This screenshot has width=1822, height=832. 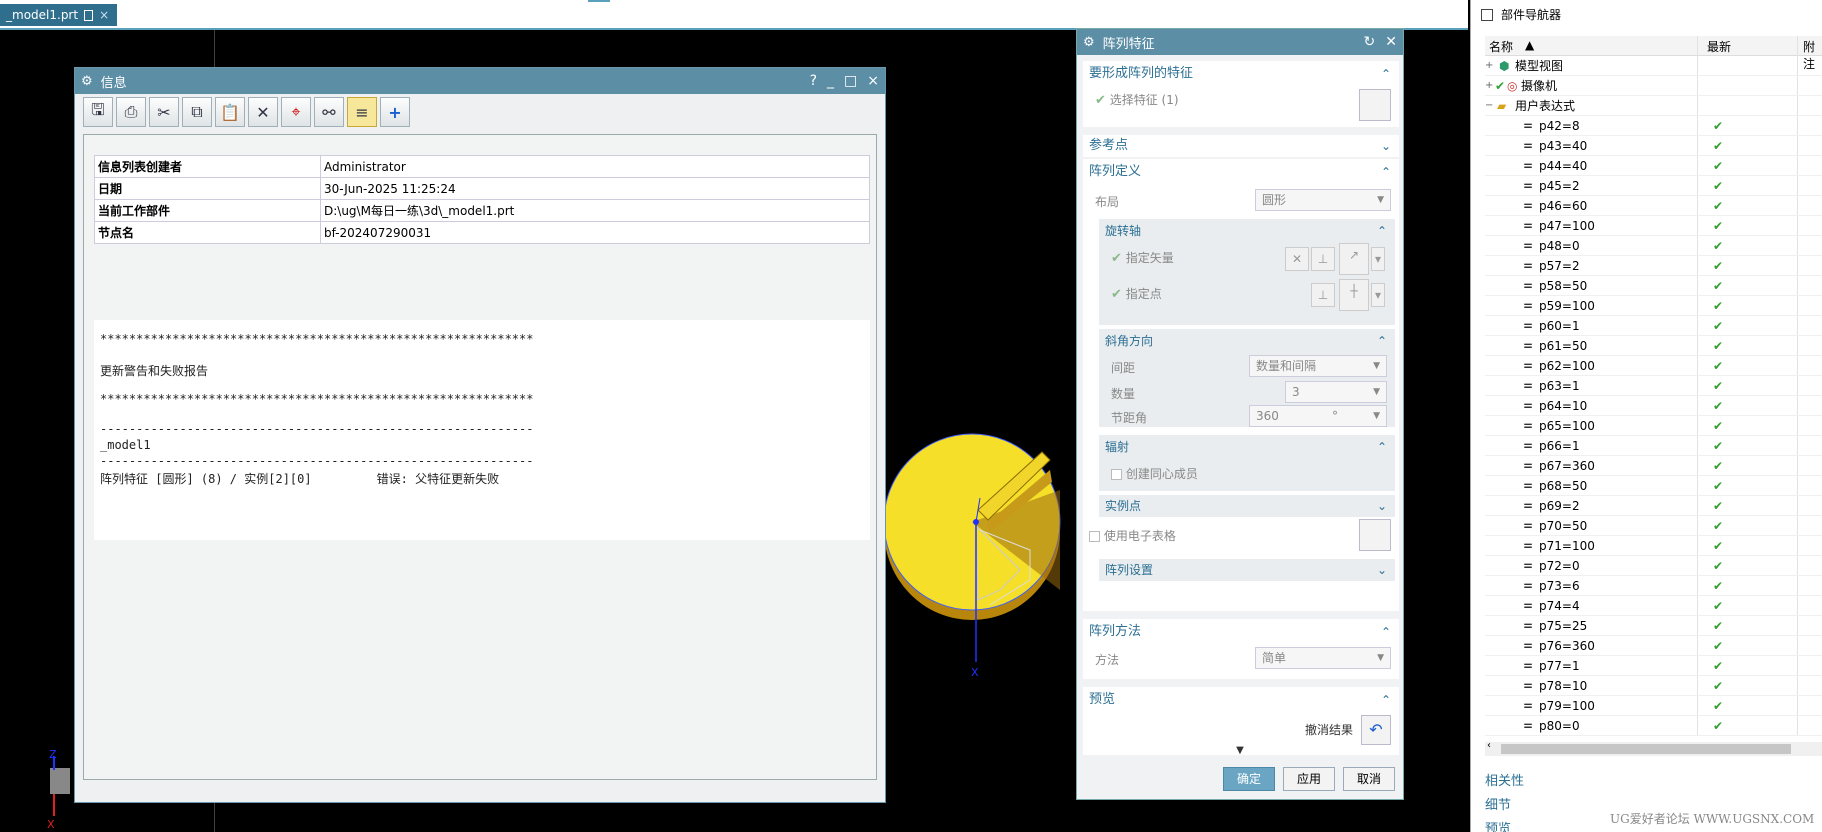 What do you see at coordinates (873, 81) in the screenshot?
I see `close-button: ×` at bounding box center [873, 81].